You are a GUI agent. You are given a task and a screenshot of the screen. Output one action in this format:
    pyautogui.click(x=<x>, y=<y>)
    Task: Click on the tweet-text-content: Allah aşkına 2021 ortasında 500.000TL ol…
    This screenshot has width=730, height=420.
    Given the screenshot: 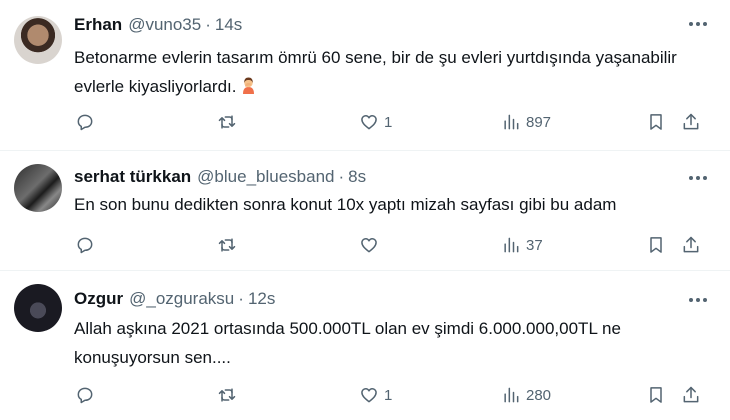 What is the action you would take?
    pyautogui.click(x=347, y=343)
    